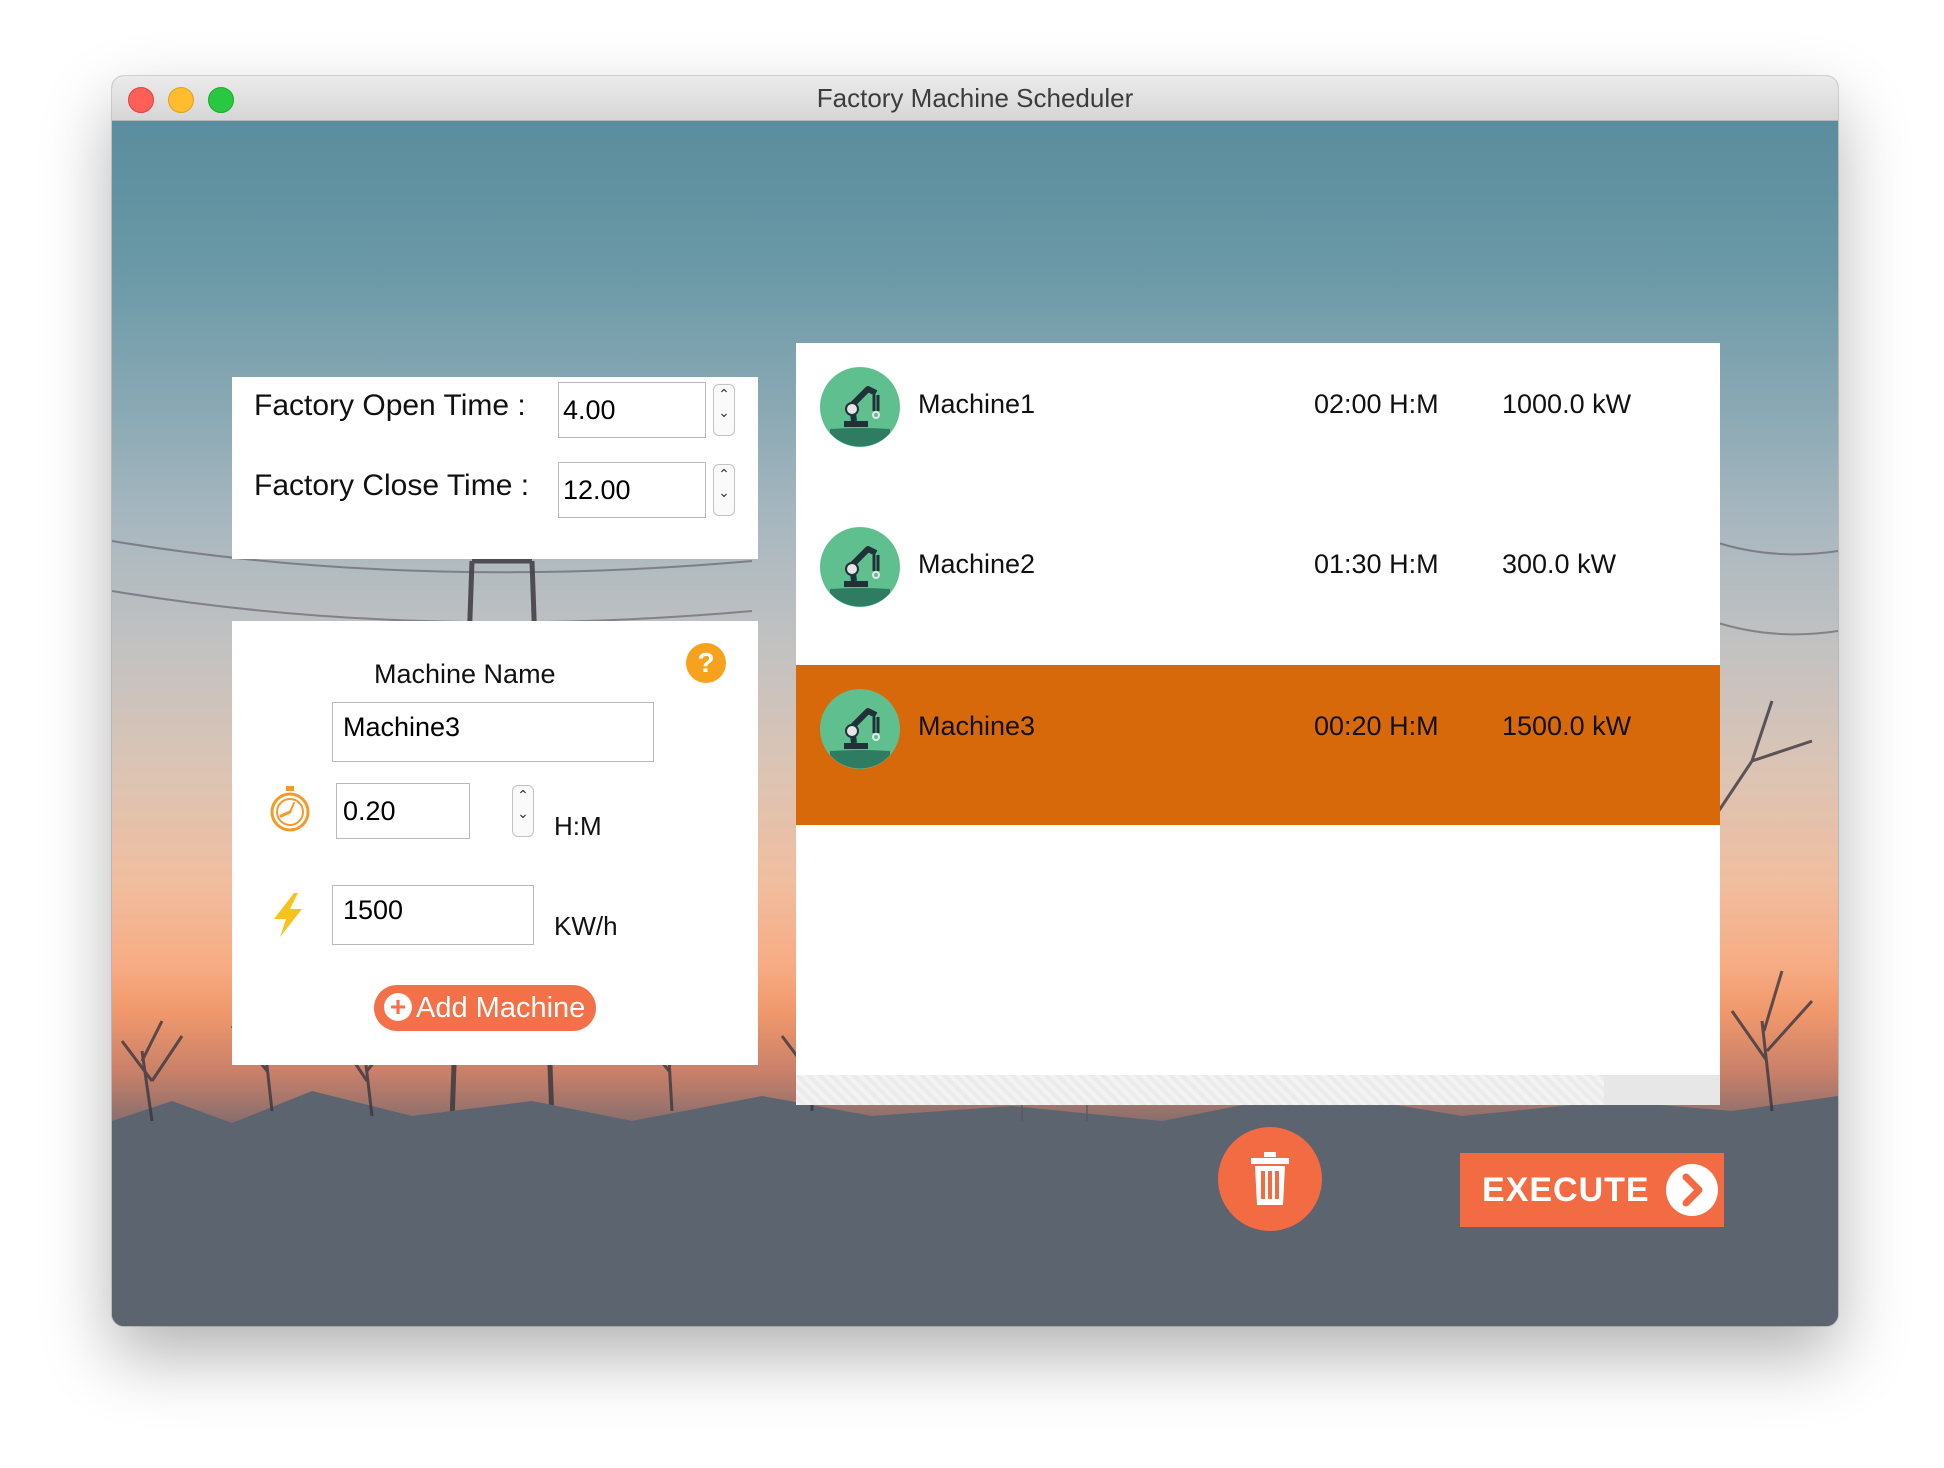 The height and width of the screenshot is (1468, 1944). What do you see at coordinates (1376, 564) in the screenshot?
I see `machine-duration: 01:30 H:M` at bounding box center [1376, 564].